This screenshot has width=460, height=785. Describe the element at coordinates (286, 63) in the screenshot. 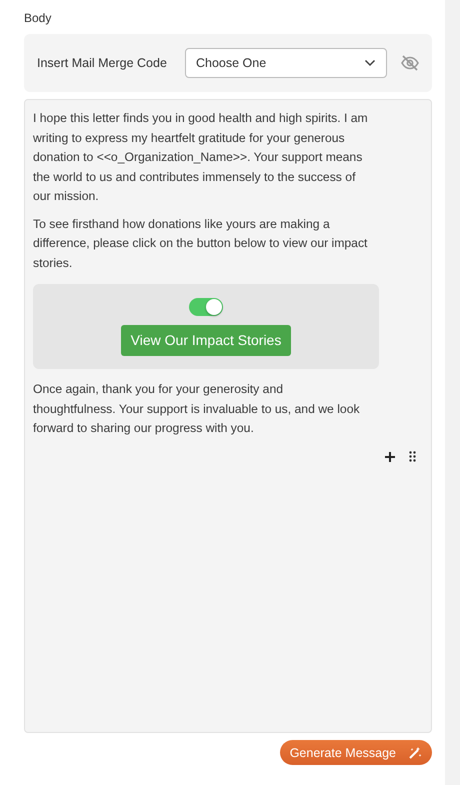

I see `merge-code-dropdown: Choose One` at that location.